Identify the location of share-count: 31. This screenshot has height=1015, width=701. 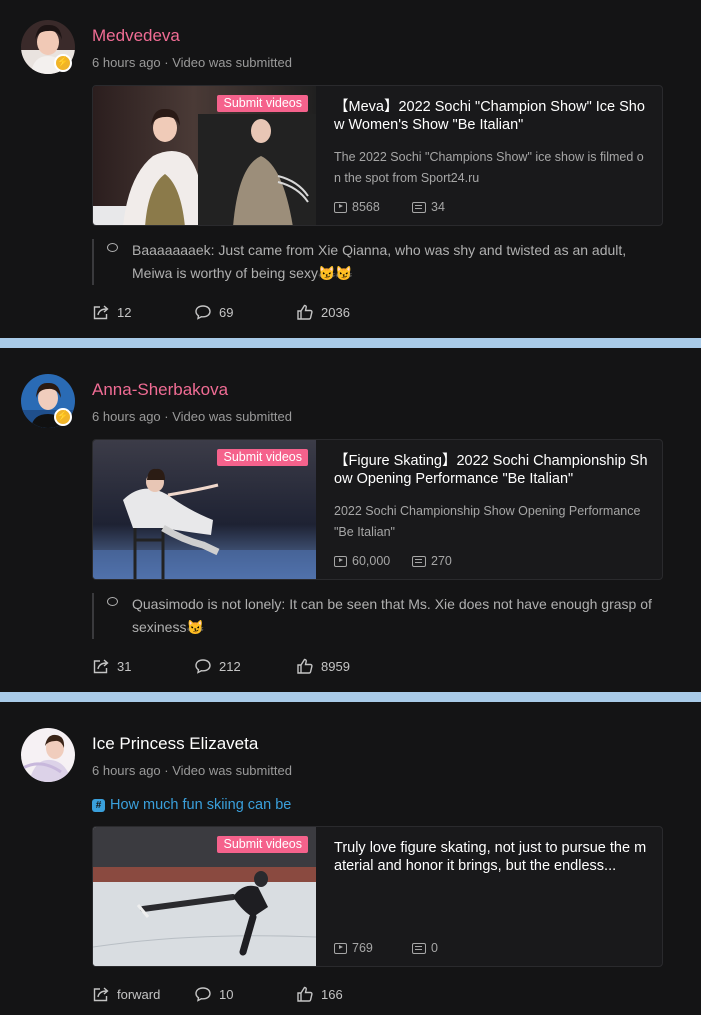
(124, 666).